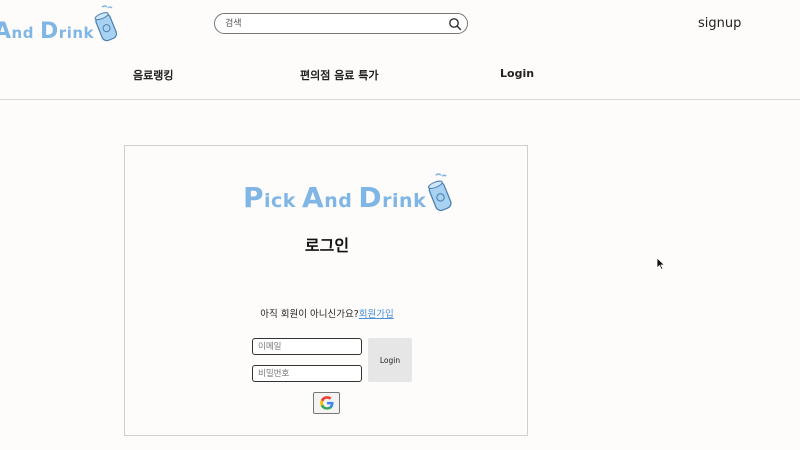 Image resolution: width=800 pixels, height=450 pixels. What do you see at coordinates (376, 314) in the screenshot?
I see `signup-link-inline: 회원가입` at bounding box center [376, 314].